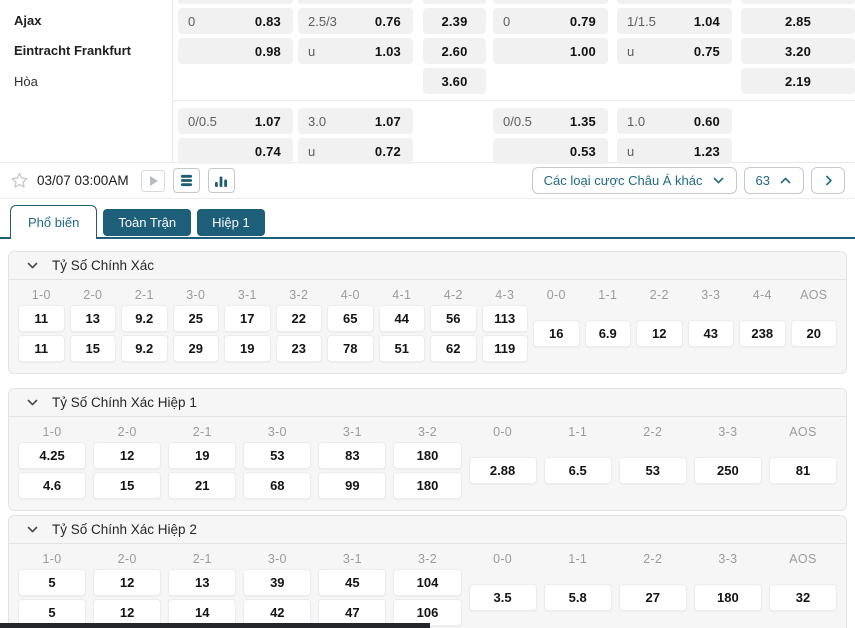 This screenshot has width=855, height=628. What do you see at coordinates (401, 348) in the screenshot?
I see `odds-4-1-away: 51` at bounding box center [401, 348].